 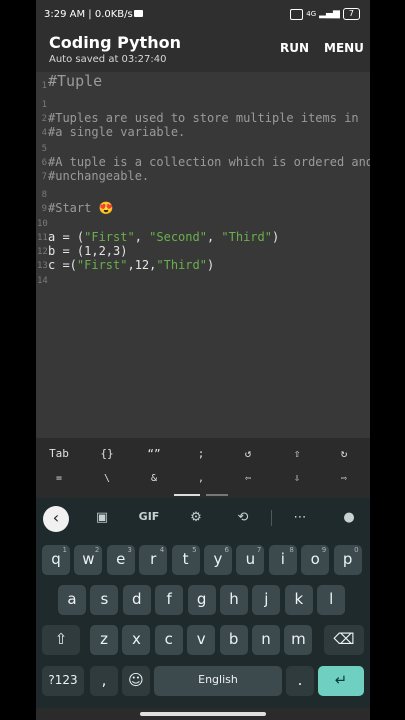 What do you see at coordinates (42, 281) in the screenshot?
I see `line-number: 14` at bounding box center [42, 281].